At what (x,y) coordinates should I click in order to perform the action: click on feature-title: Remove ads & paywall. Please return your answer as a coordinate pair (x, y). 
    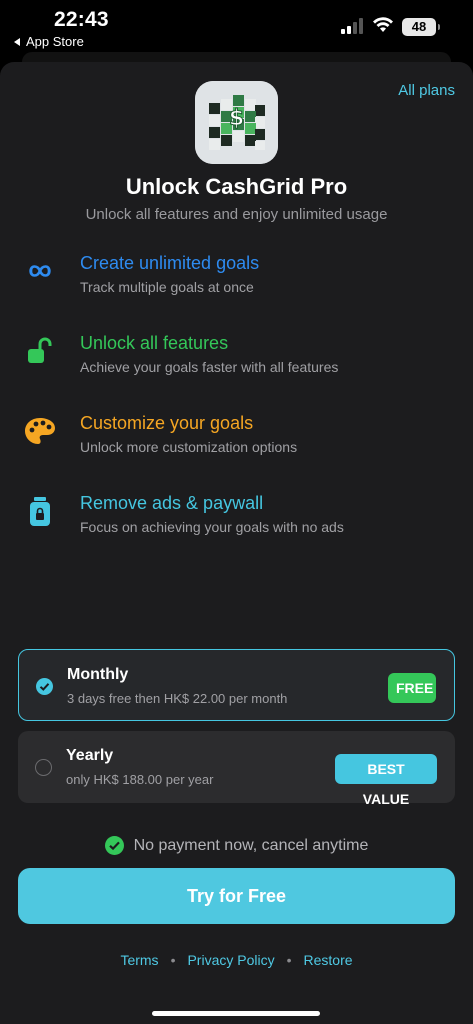
    Looking at the image, I should click on (172, 503).